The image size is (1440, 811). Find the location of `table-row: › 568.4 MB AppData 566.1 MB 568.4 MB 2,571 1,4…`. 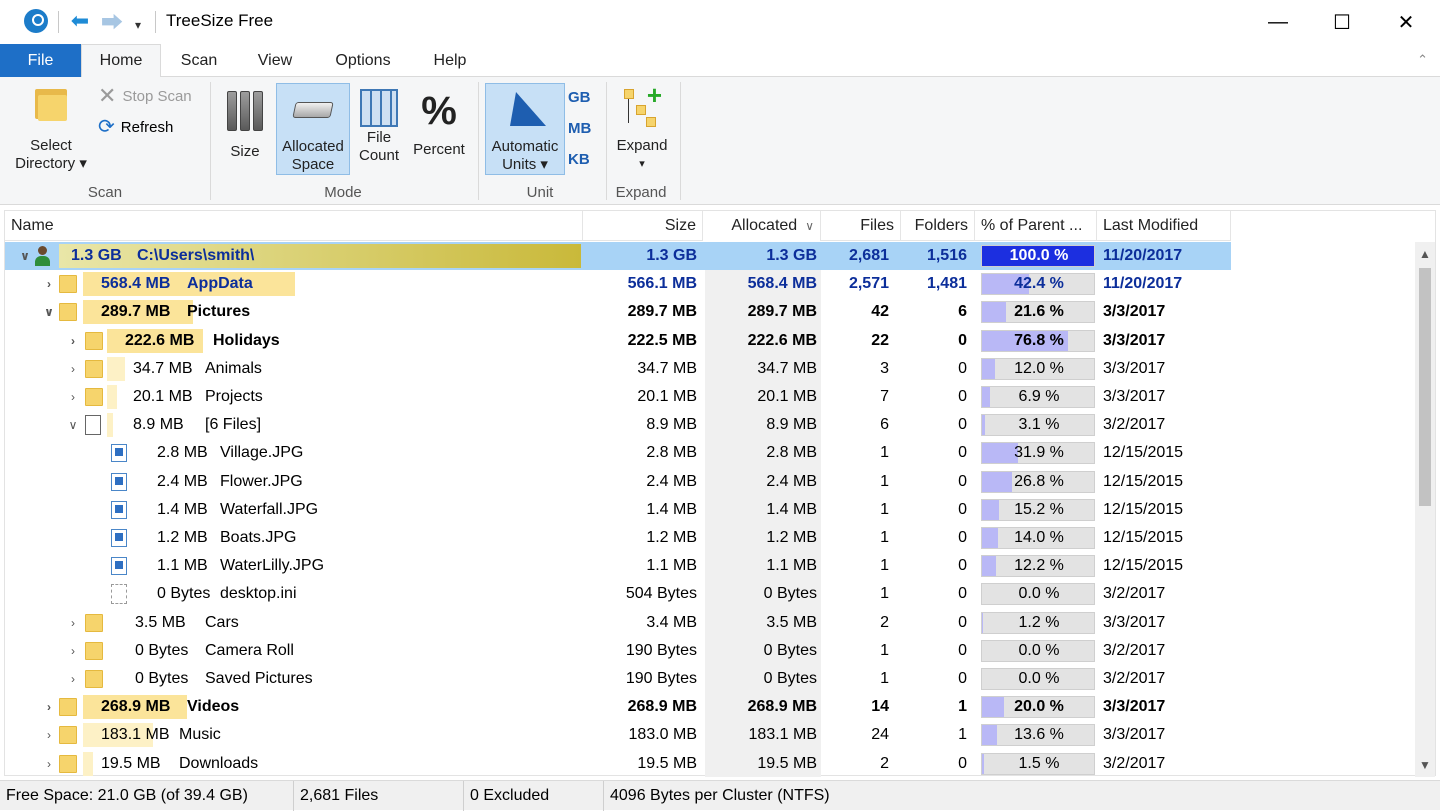

table-row: › 568.4 MB AppData 566.1 MB 568.4 MB 2,571 1,4… is located at coordinates (618, 284).